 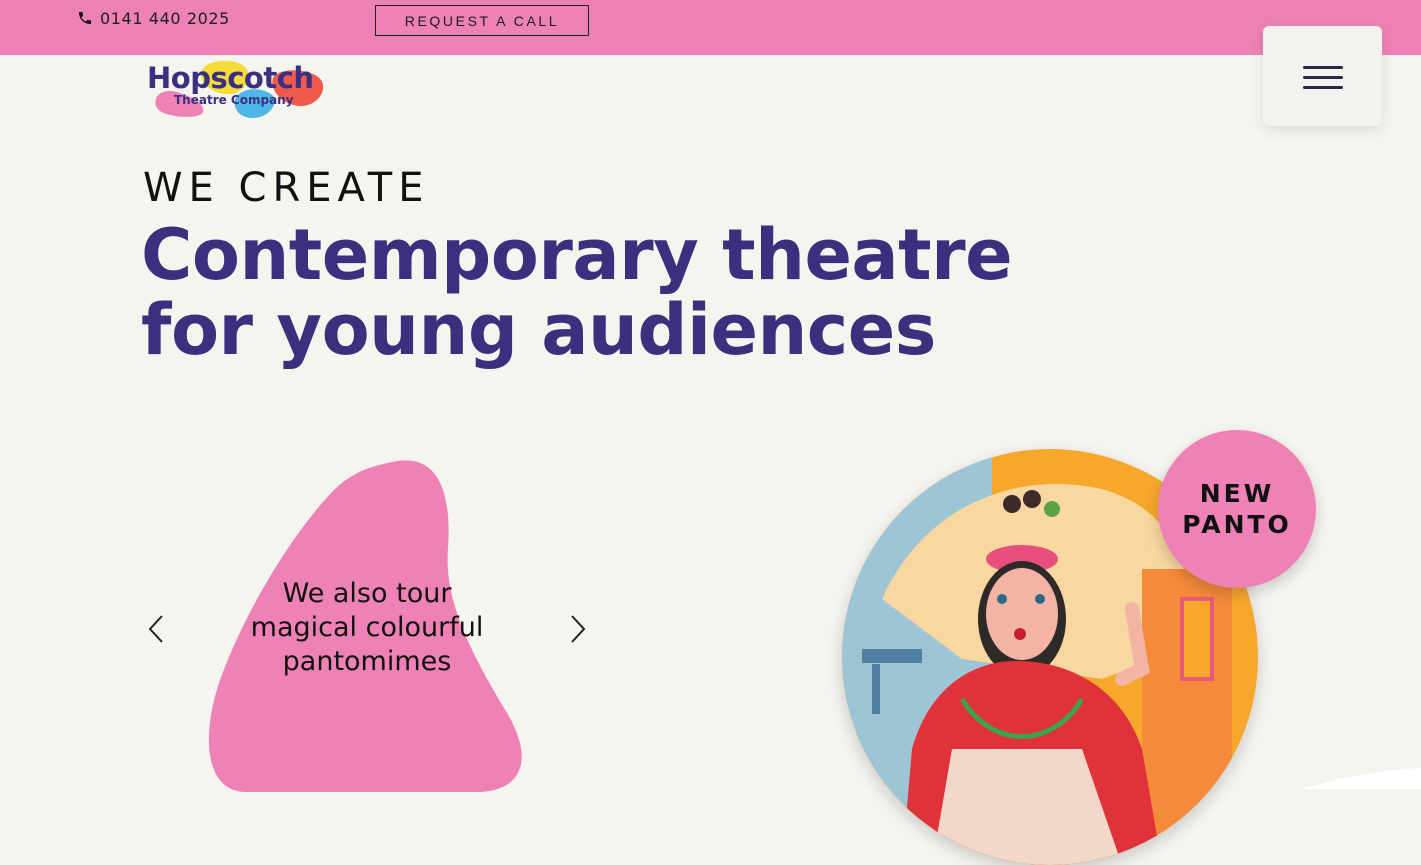 I want to click on chevron-left-icon, so click(x=155, y=629).